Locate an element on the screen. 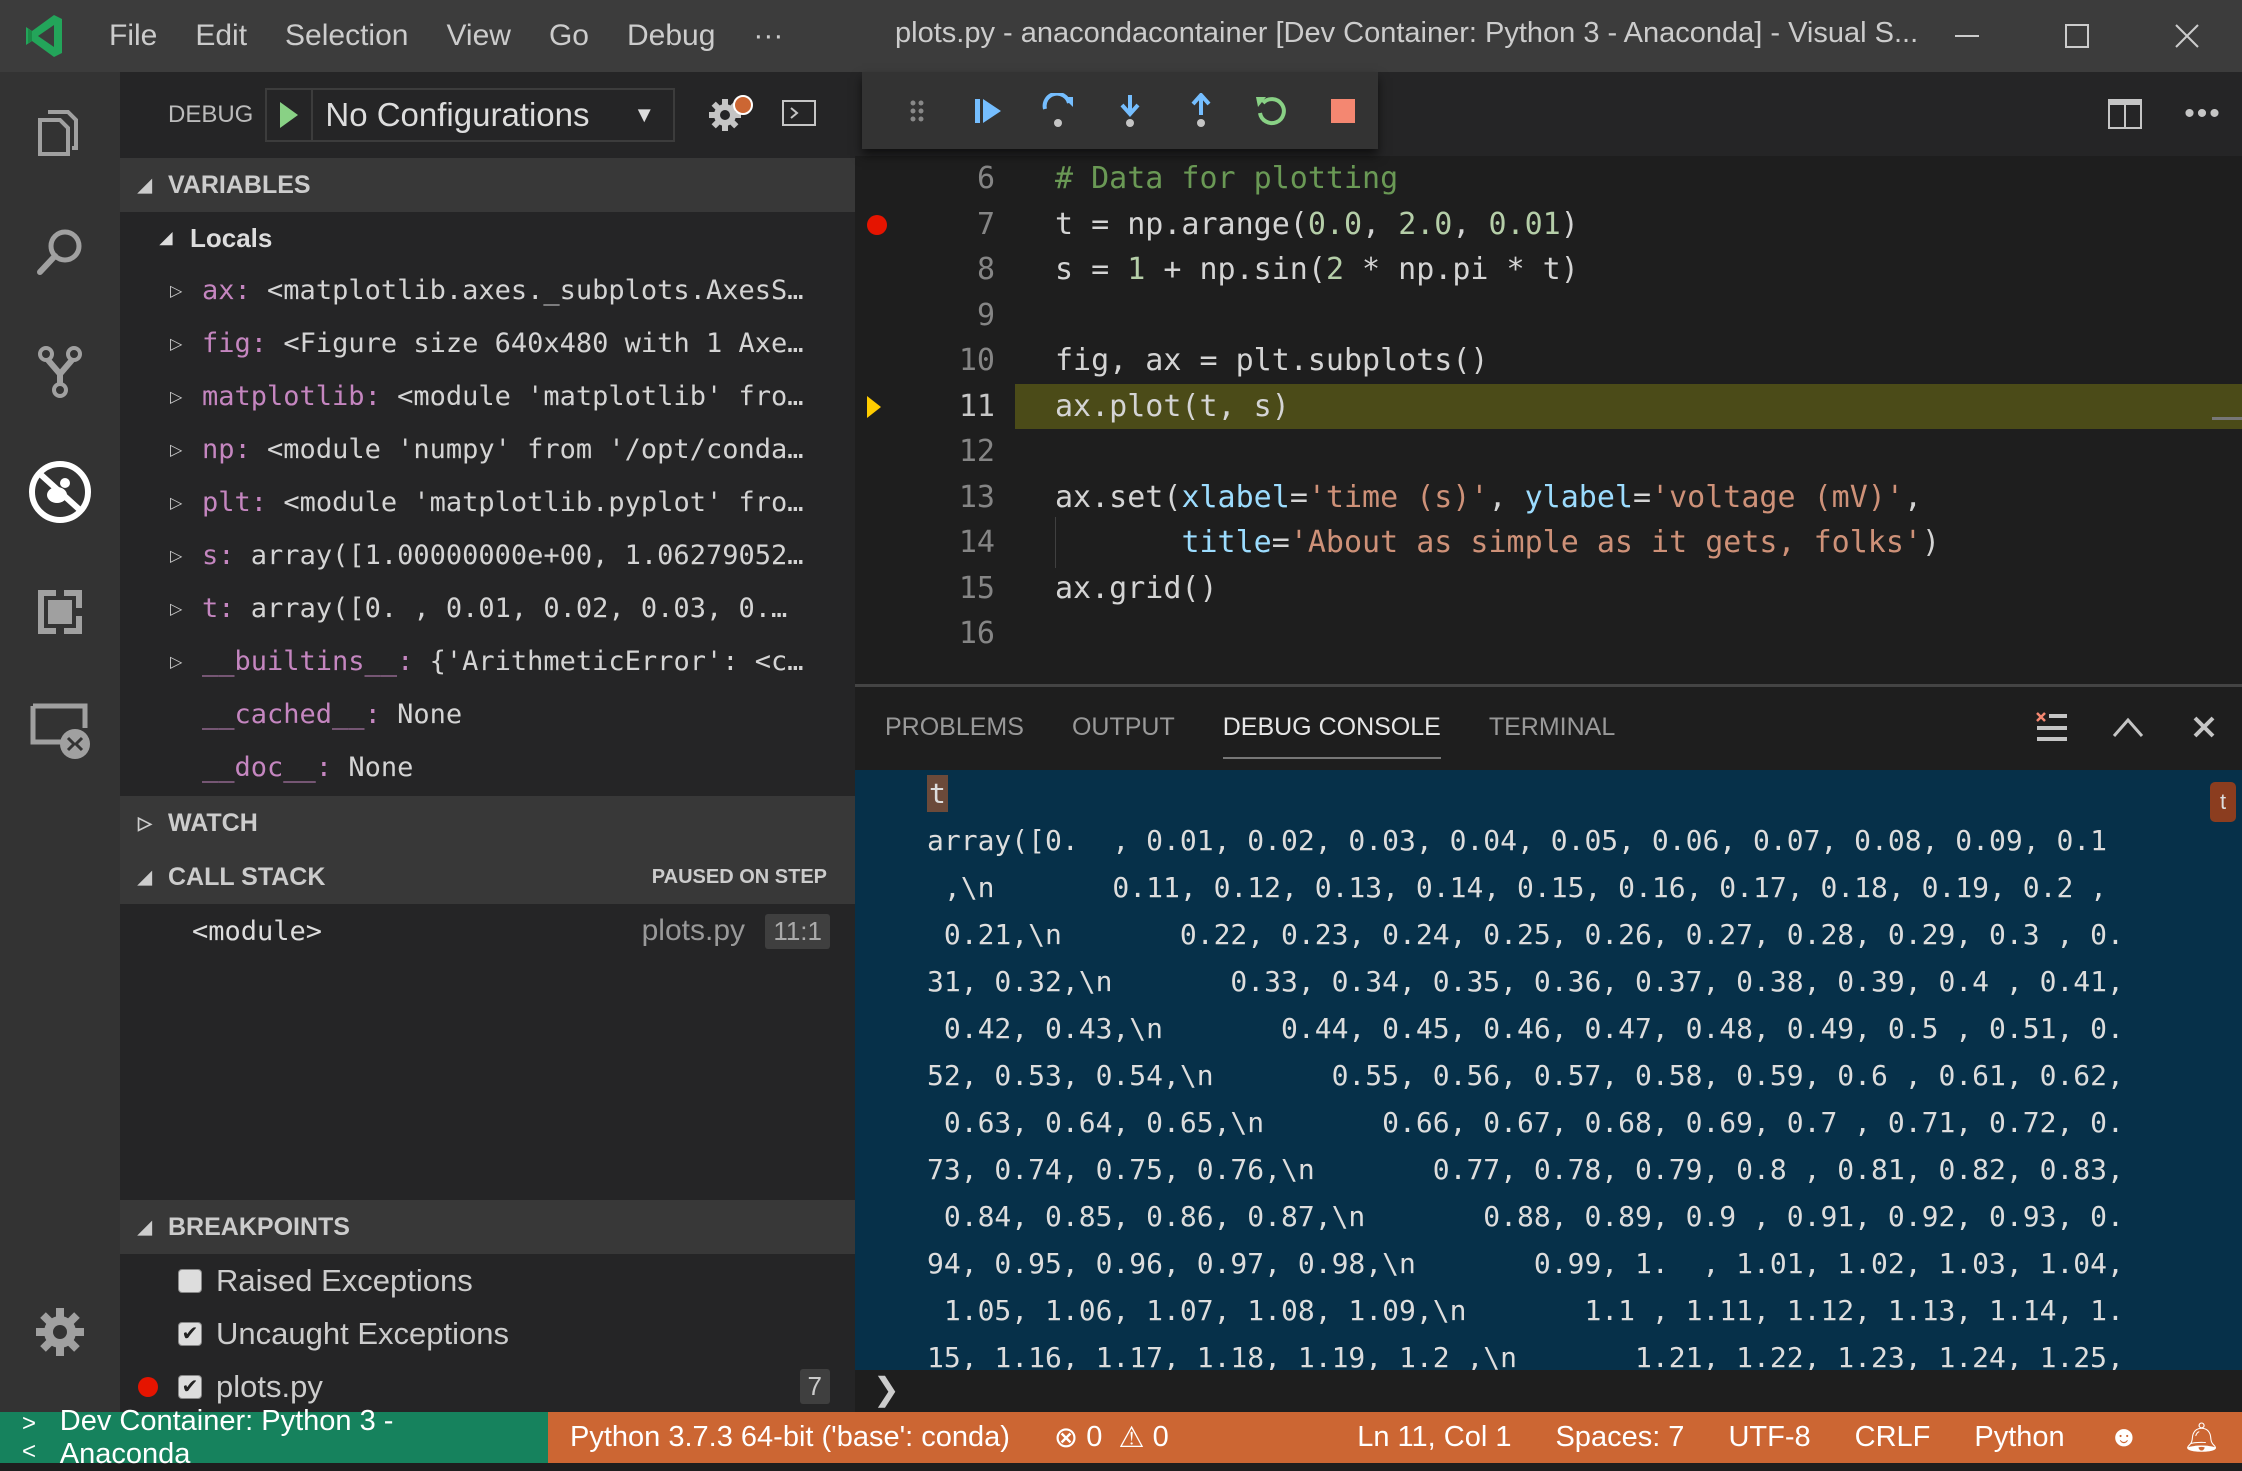 The image size is (2242, 1471). scrollbar-marker is located at coordinates (2227, 418).